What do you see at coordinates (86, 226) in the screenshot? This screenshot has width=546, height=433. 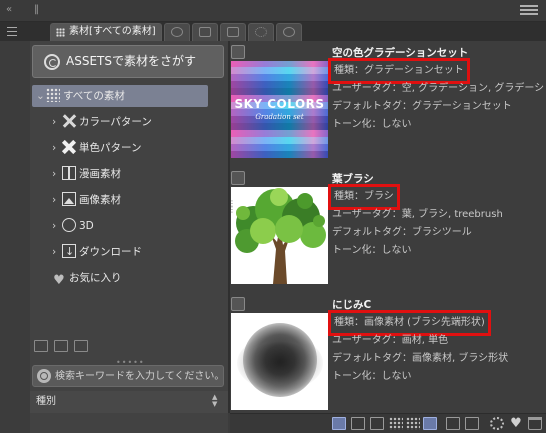 I see `tree-item-label: 3D` at bounding box center [86, 226].